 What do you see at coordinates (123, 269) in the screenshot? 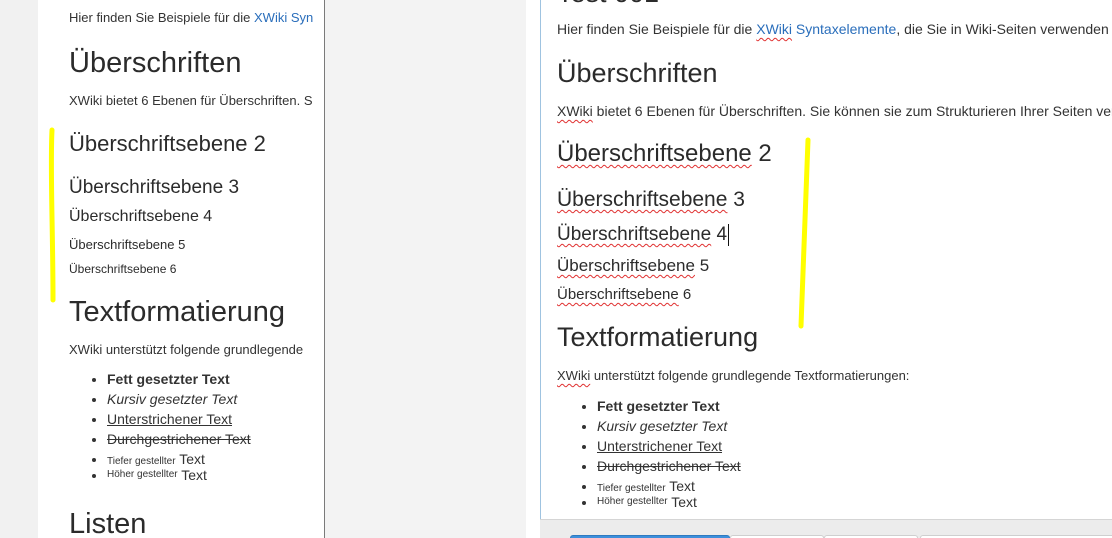
I see `heading-level-6: Überschriftsebene 6` at bounding box center [123, 269].